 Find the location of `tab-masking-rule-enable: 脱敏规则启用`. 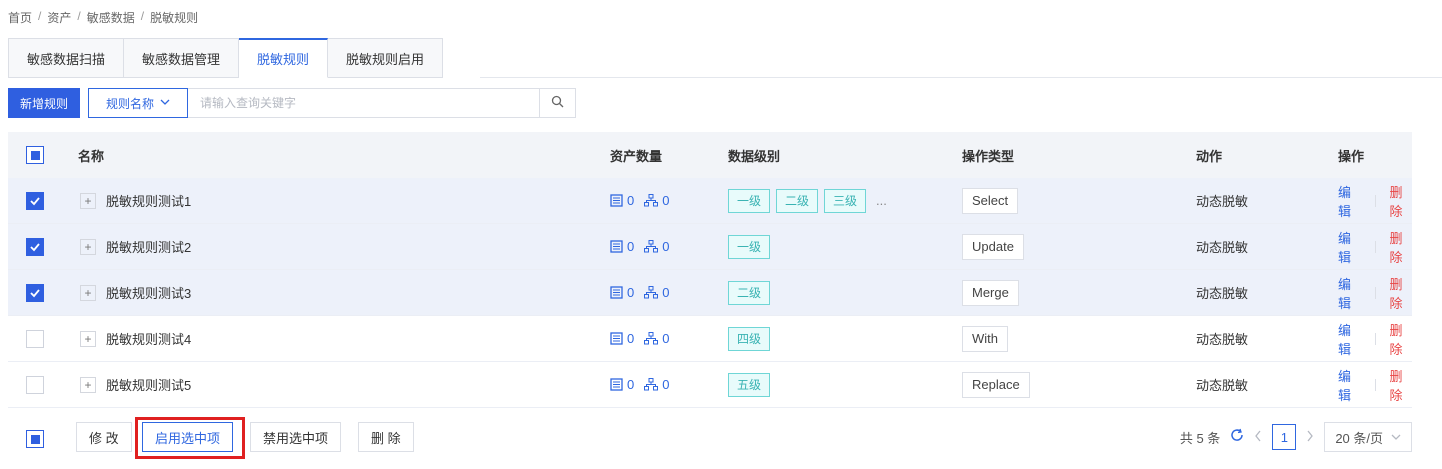

tab-masking-rule-enable: 脱敏规则启用 is located at coordinates (386, 58).